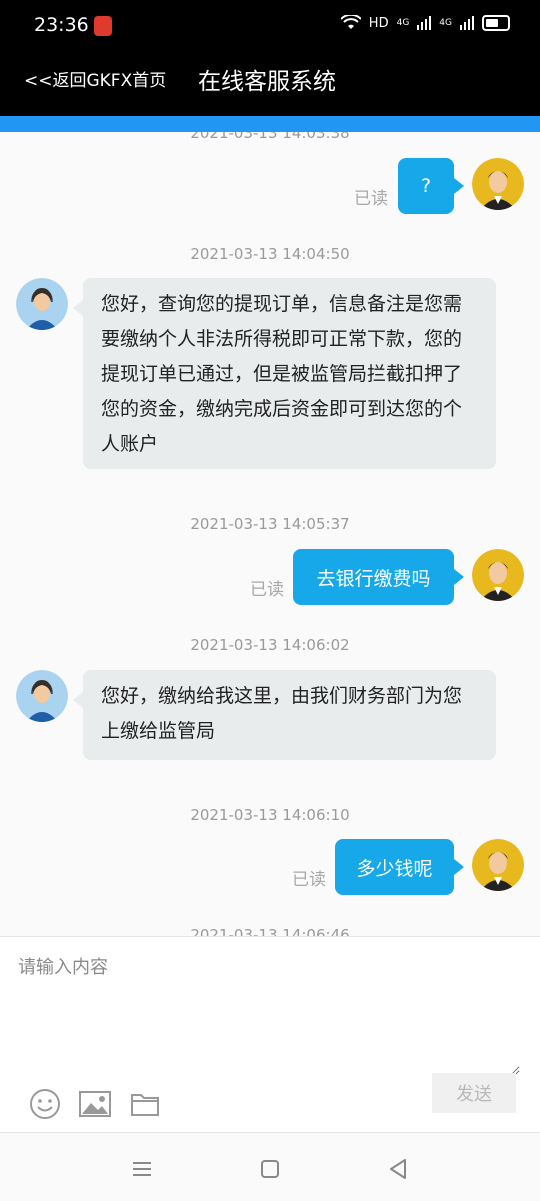  I want to click on notification-app-icon, so click(103, 26).